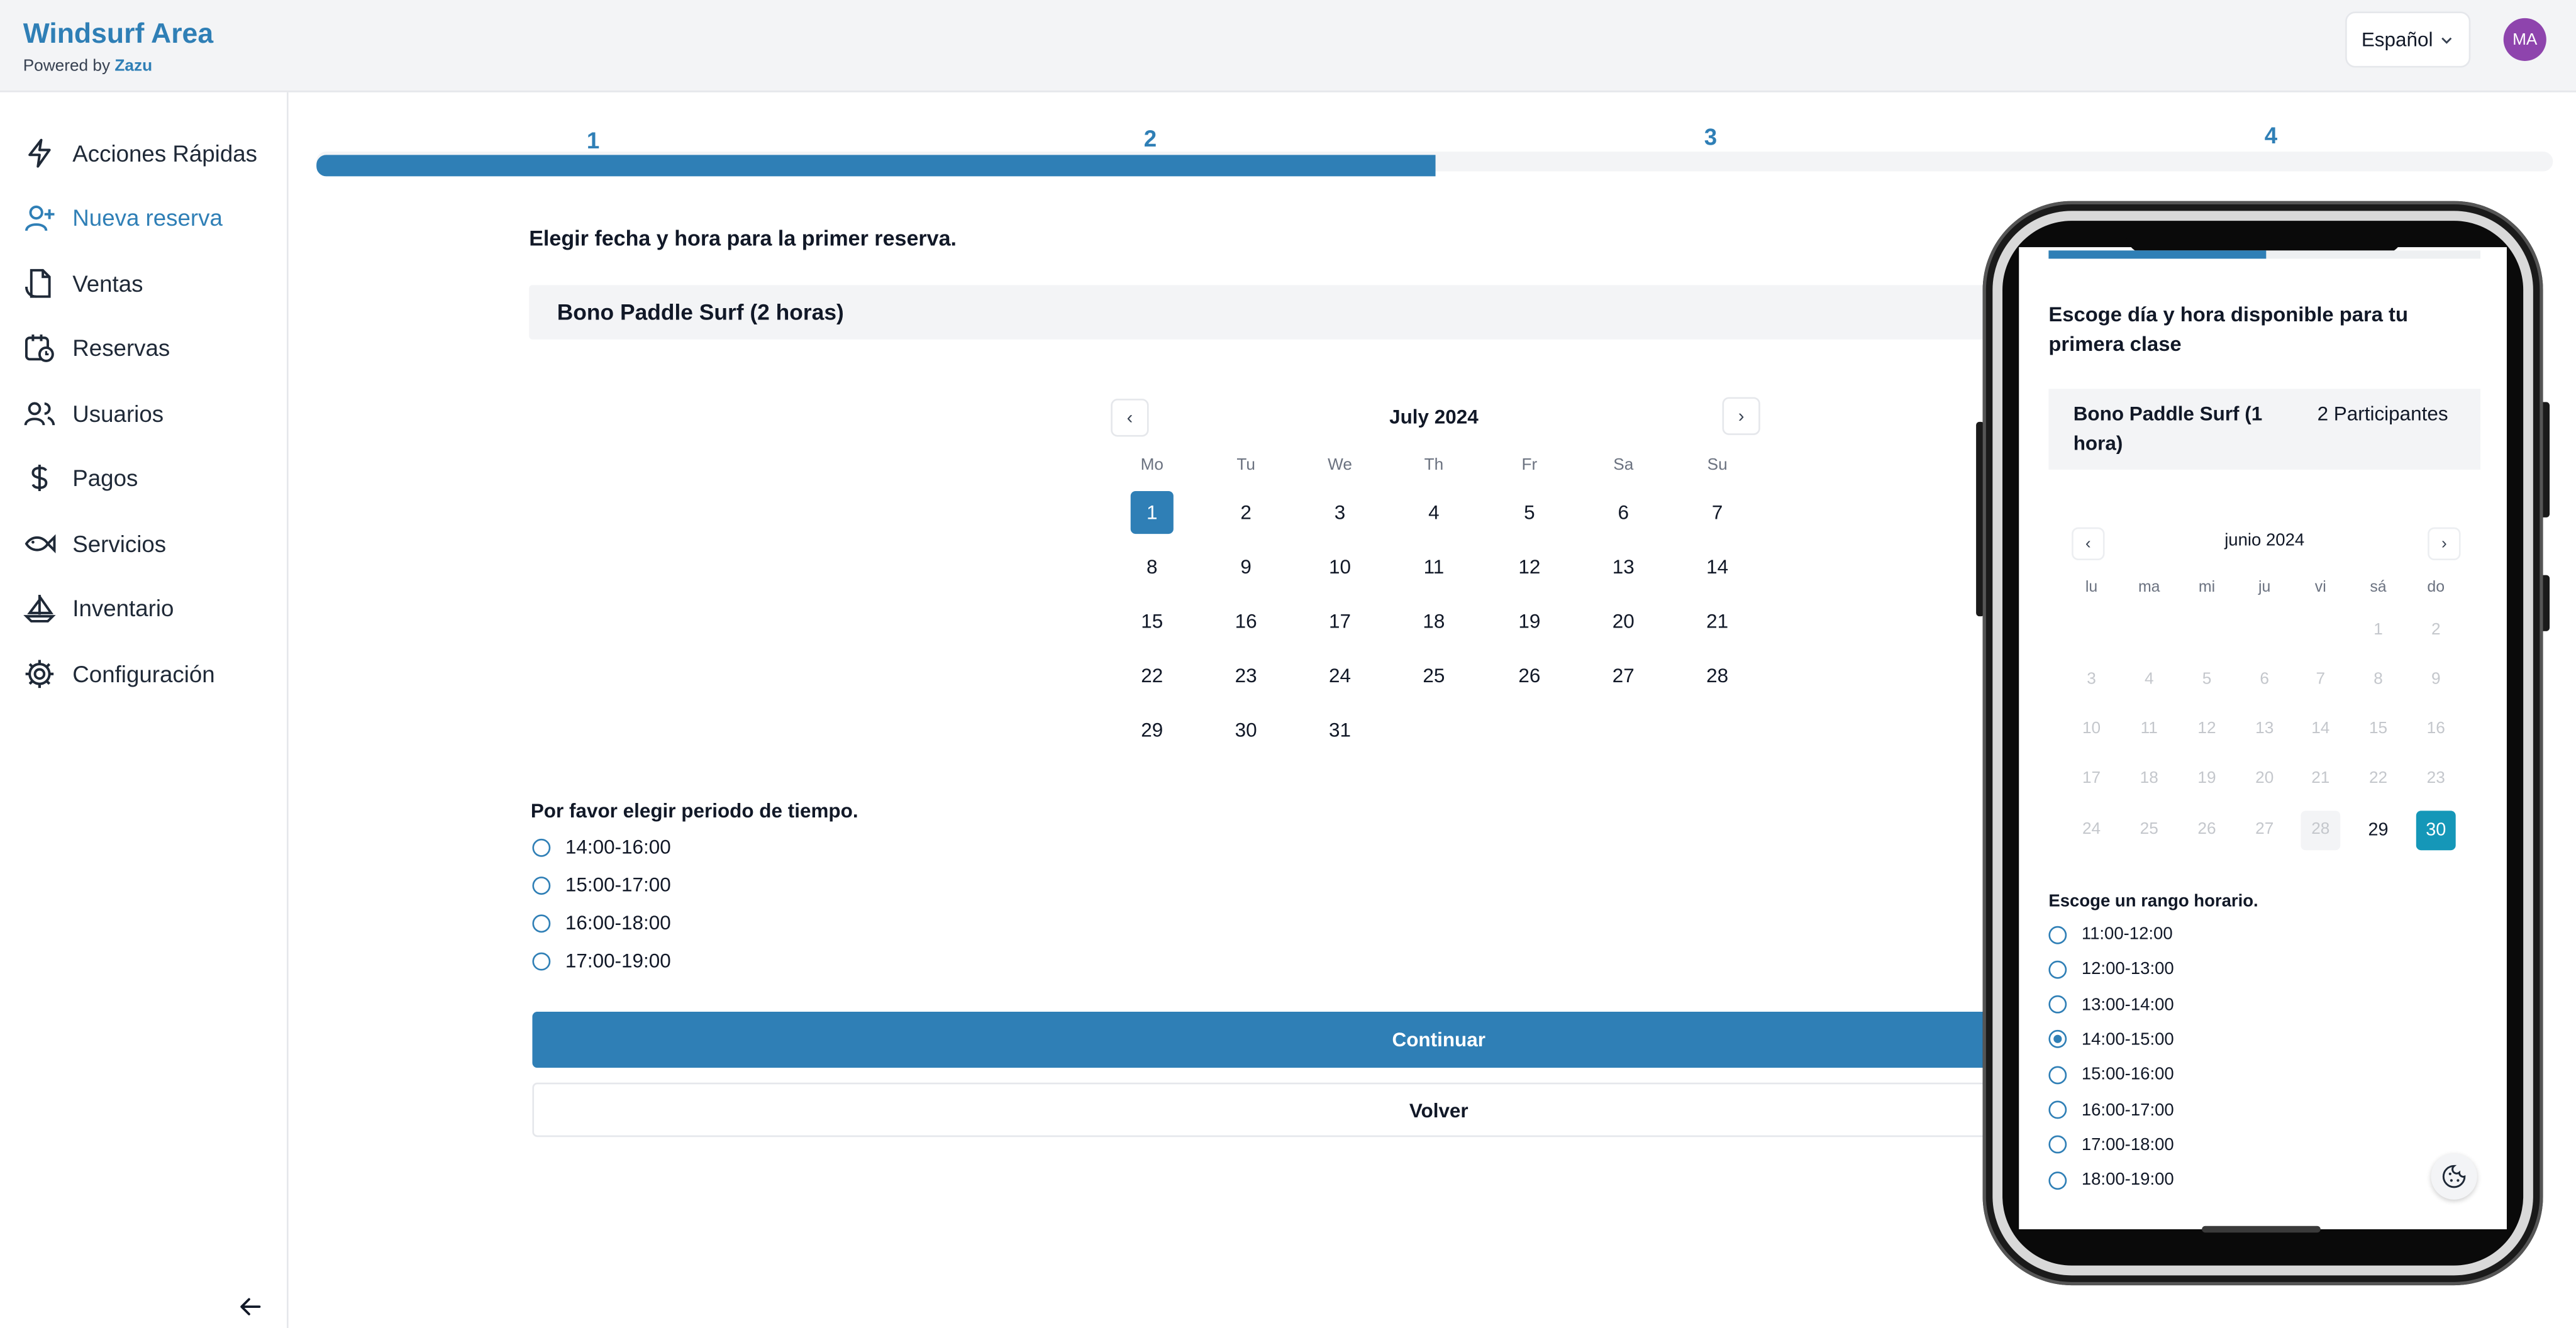 This screenshot has width=2576, height=1328. What do you see at coordinates (2091, 779) in the screenshot?
I see `mobile-calendar-day: 17` at bounding box center [2091, 779].